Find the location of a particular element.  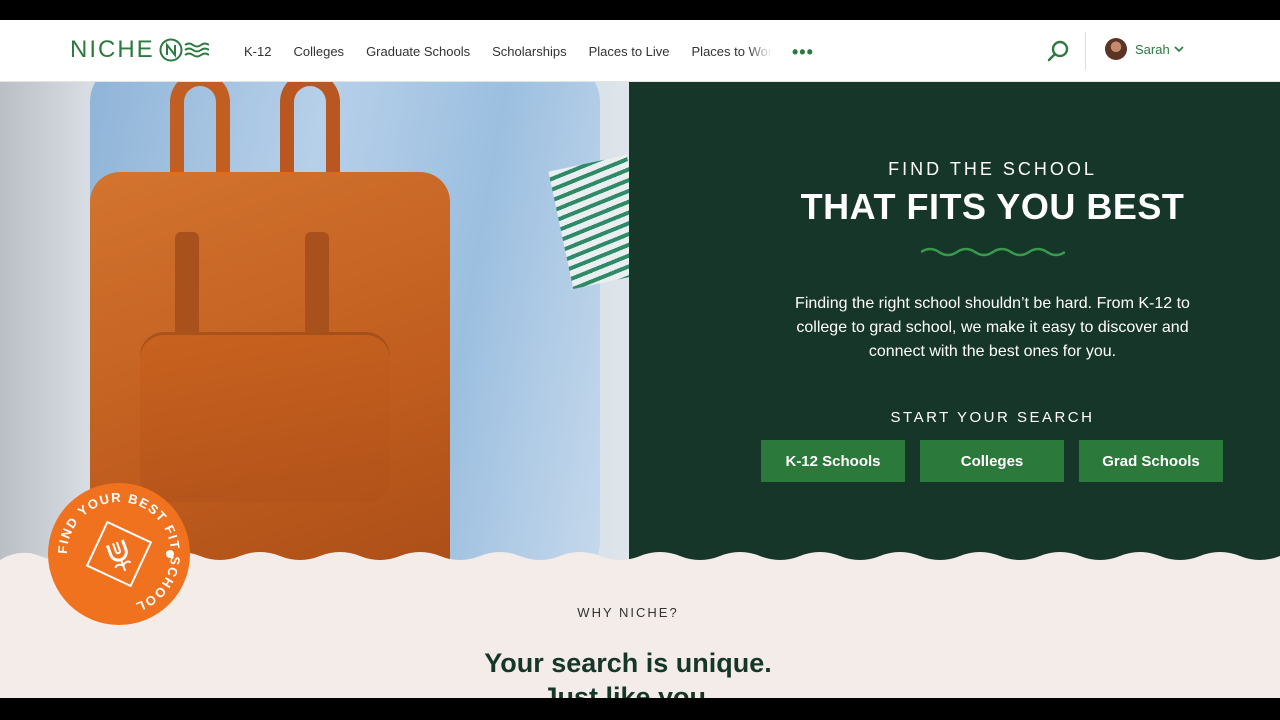

nav-k12: K-12 is located at coordinates (257, 51).